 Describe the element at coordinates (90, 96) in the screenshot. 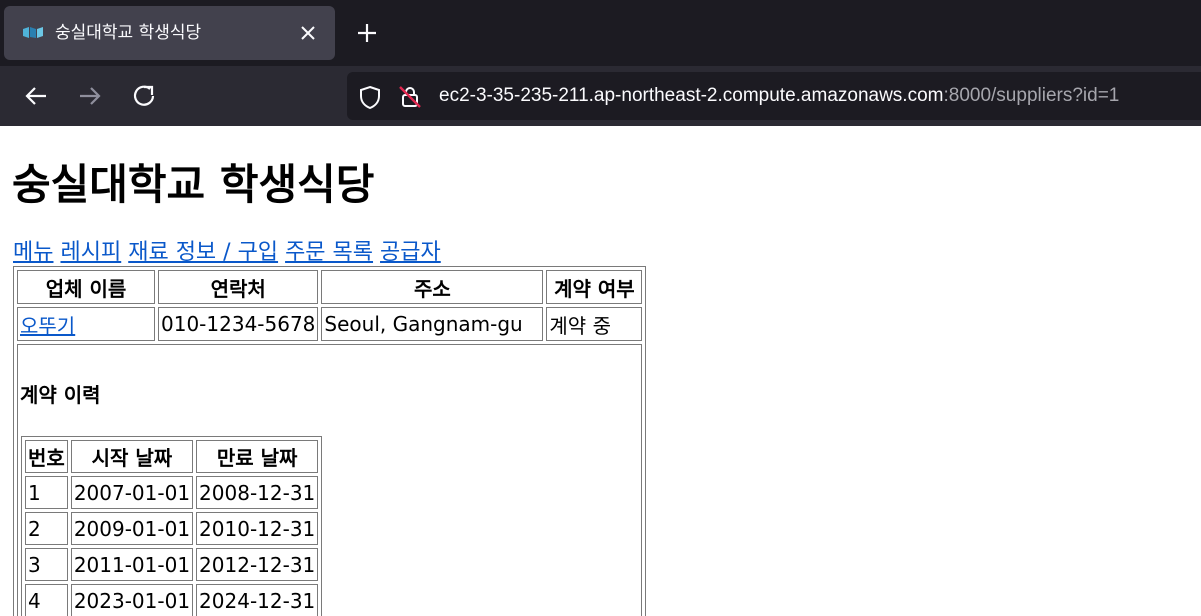

I see `forward-arrow-icon` at that location.